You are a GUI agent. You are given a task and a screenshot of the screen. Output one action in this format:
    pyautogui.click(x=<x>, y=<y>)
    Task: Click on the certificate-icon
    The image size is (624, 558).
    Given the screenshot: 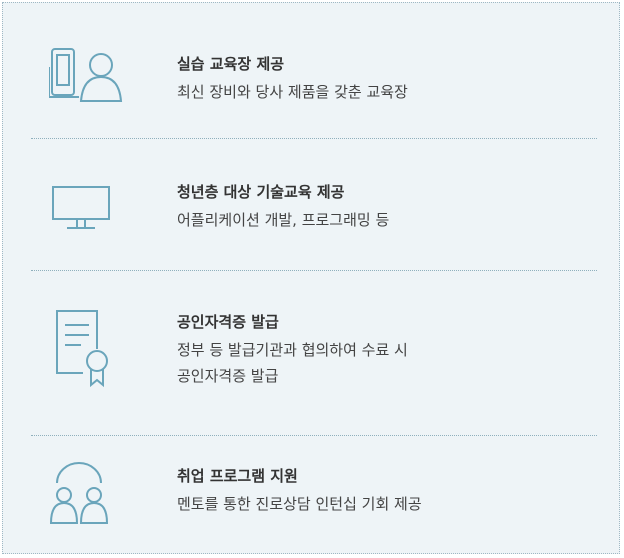 What is the action you would take?
    pyautogui.click(x=83, y=349)
    